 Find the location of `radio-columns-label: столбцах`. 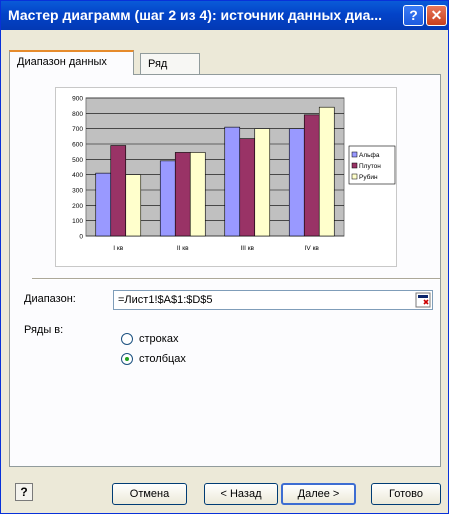

radio-columns-label: столбцах is located at coordinates (162, 359).